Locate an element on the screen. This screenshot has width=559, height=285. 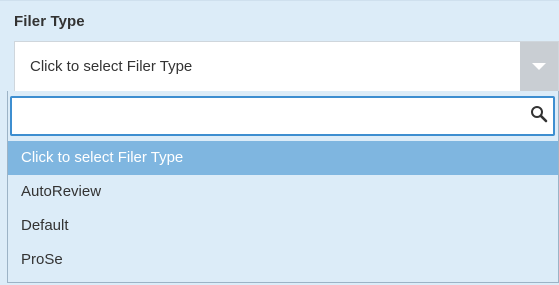
option-click-to-select: Click to select Filer Type is located at coordinates (283, 158).